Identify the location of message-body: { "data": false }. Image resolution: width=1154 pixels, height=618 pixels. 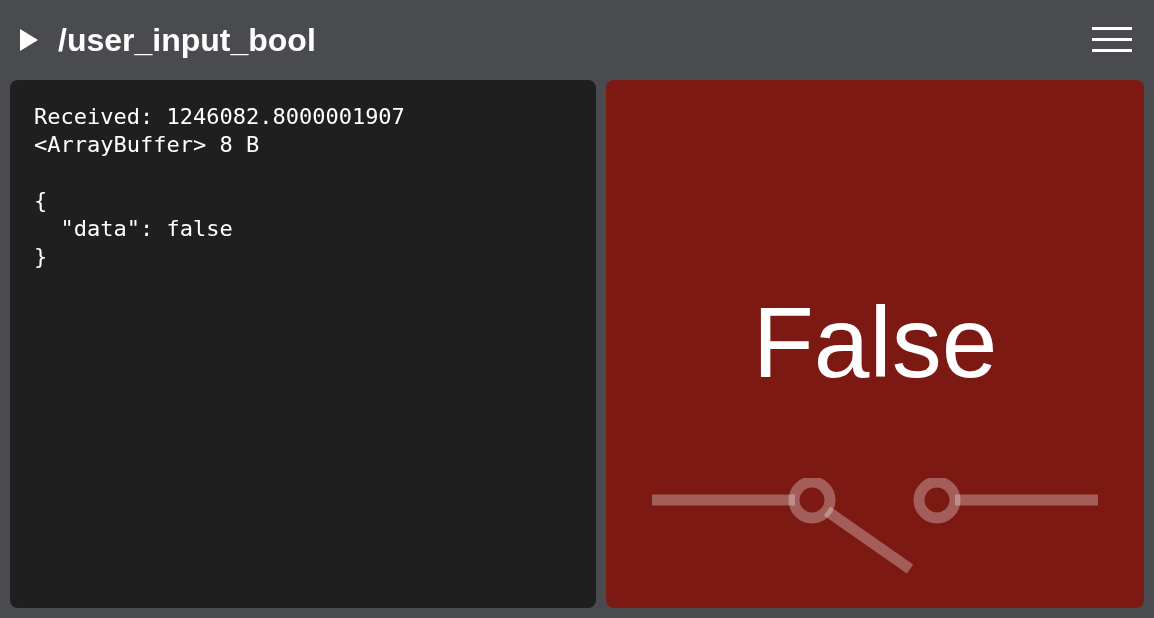
(134, 229).